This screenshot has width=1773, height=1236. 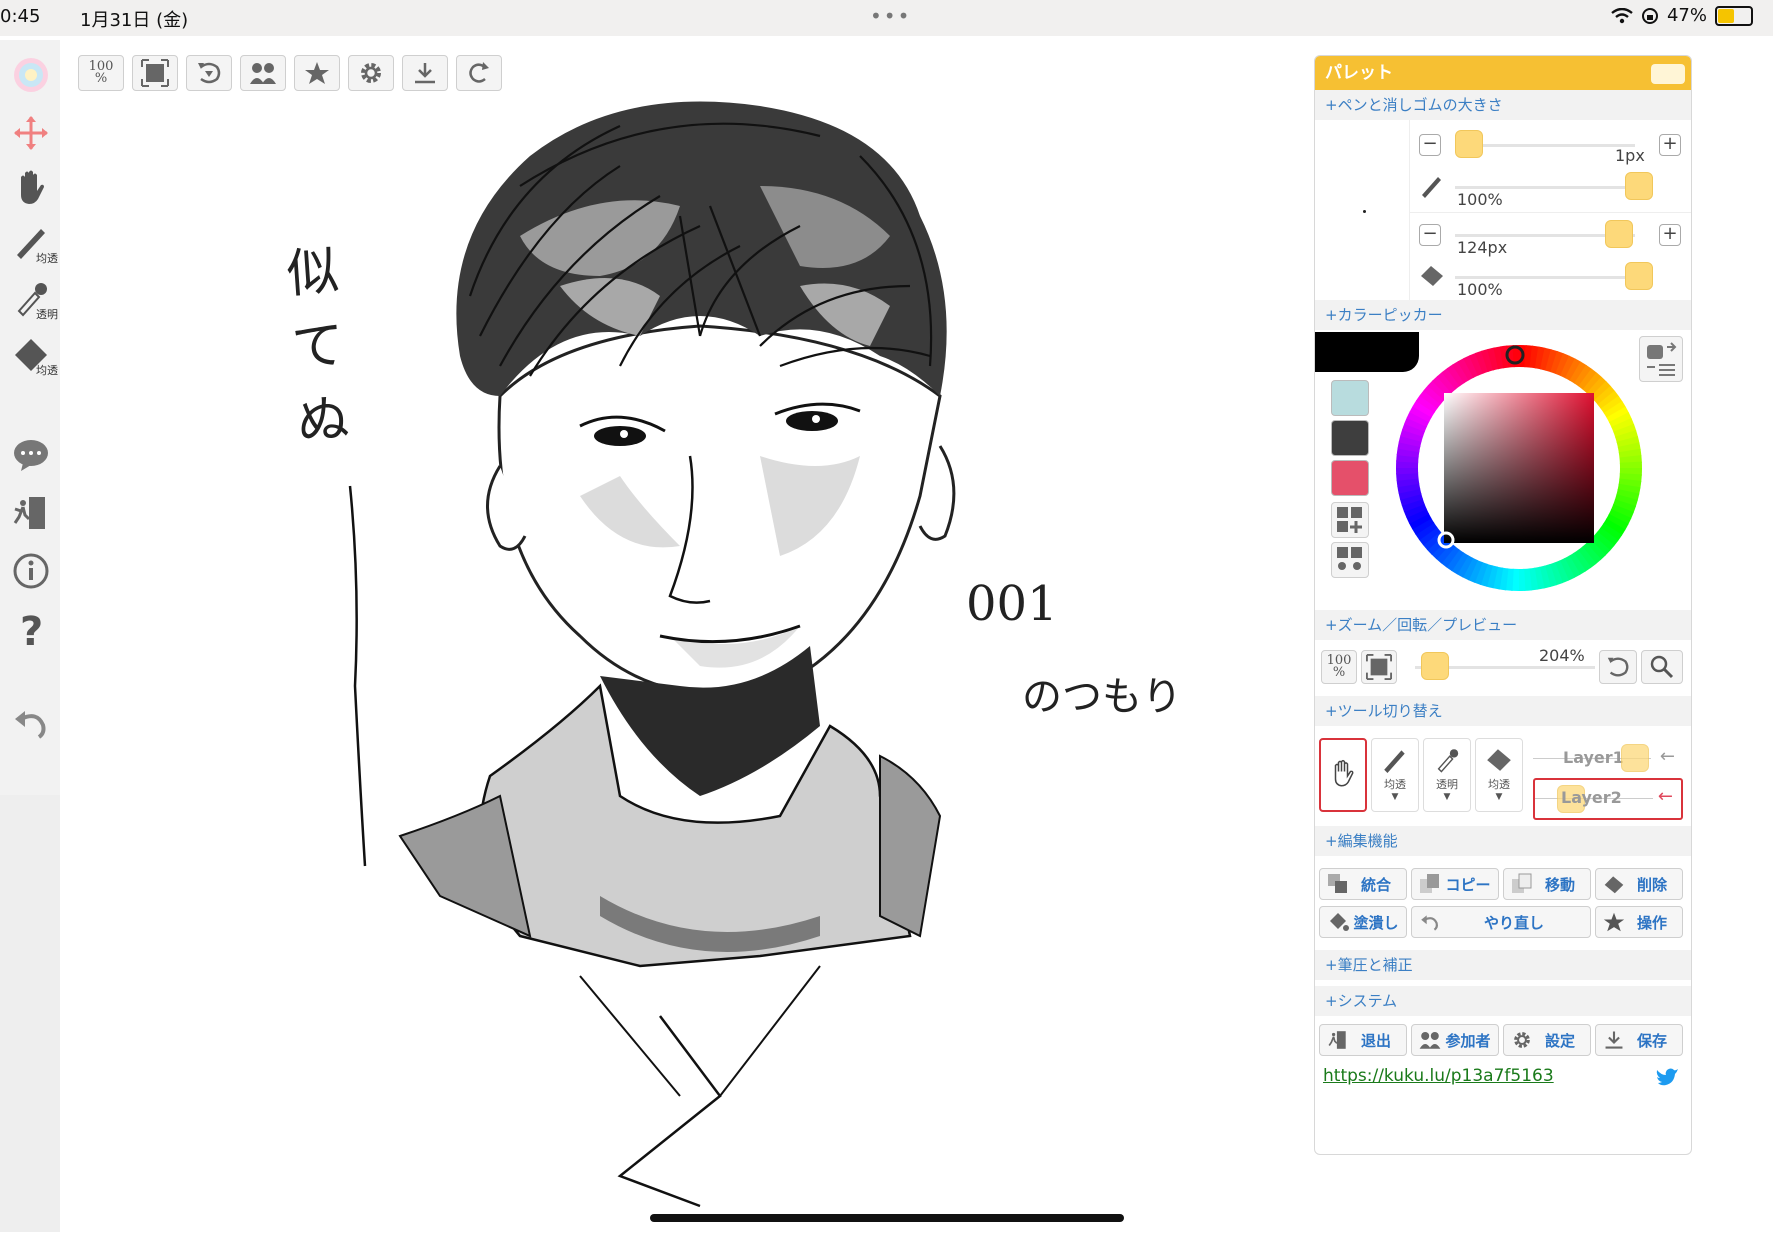 What do you see at coordinates (1375, 1040) in the screenshot?
I see `exit-label: 退出` at bounding box center [1375, 1040].